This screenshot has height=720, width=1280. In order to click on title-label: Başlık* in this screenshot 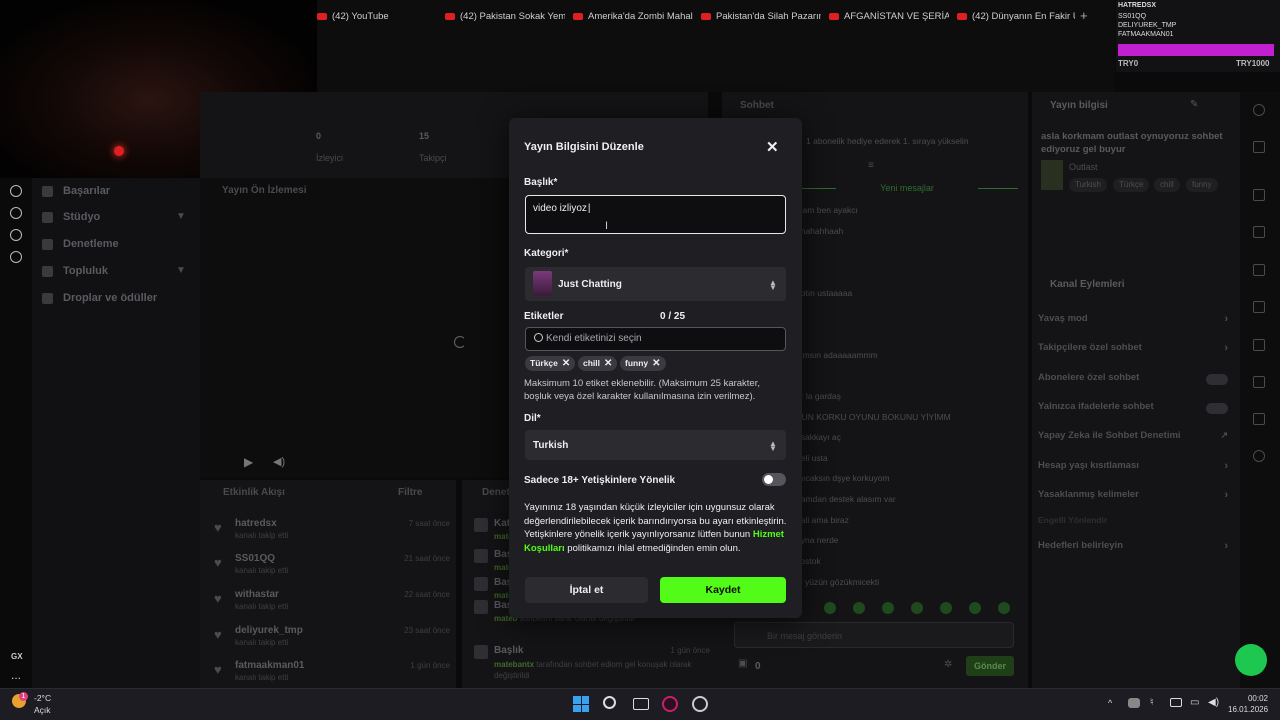, I will do `click(541, 182)`.